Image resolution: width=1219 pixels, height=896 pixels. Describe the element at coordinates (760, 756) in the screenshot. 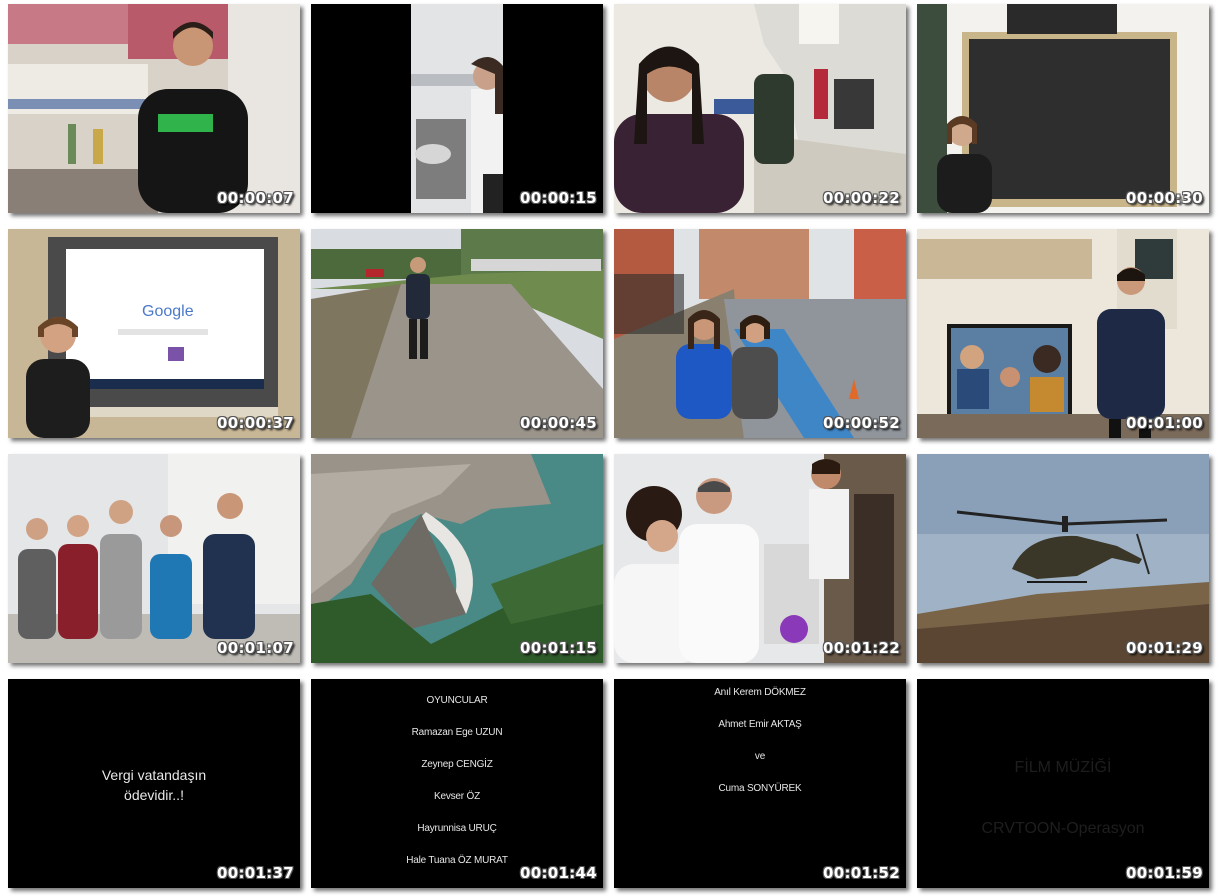

I see `credit-conjunction: ve` at that location.